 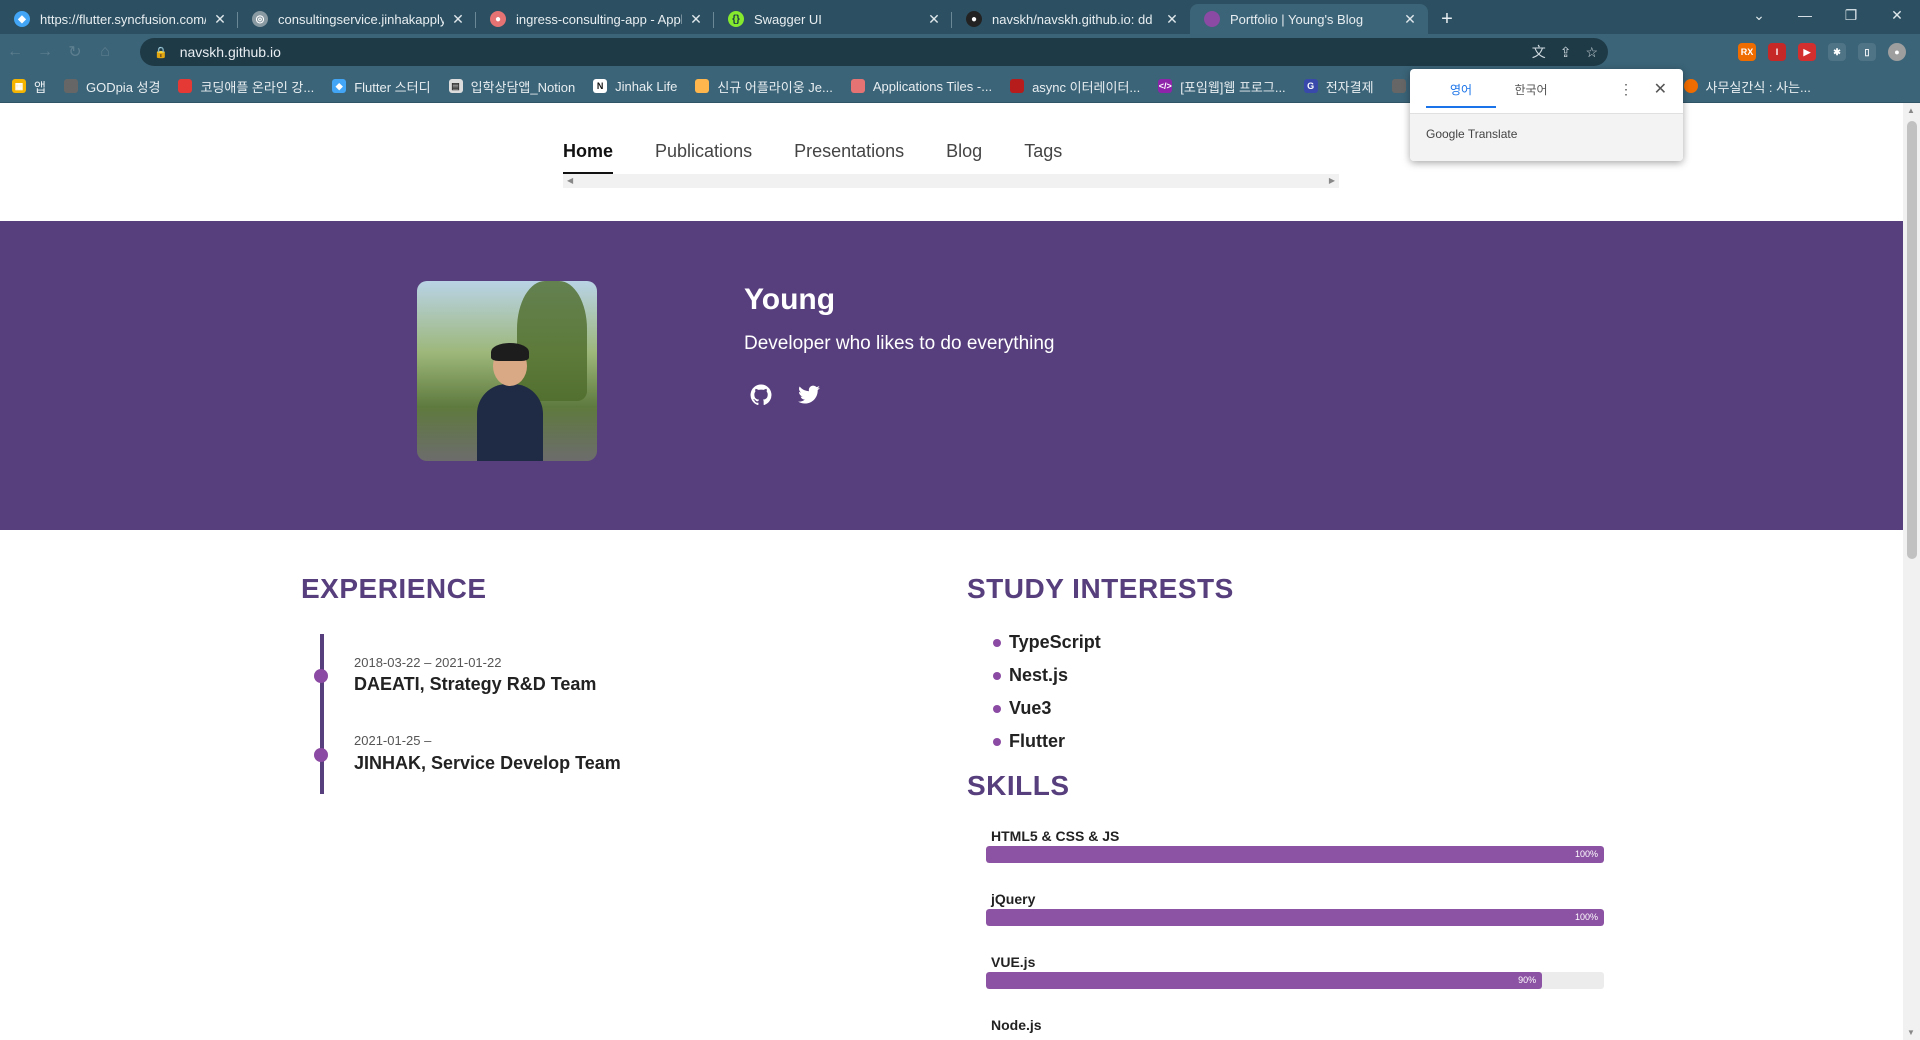 What do you see at coordinates (1531, 94) in the screenshot?
I see `translate-tab-korean: 한국어` at bounding box center [1531, 94].